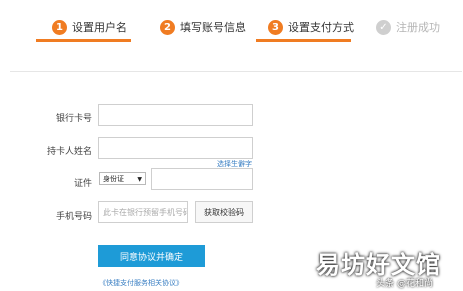 This screenshot has width=463, height=291. What do you see at coordinates (175, 148) in the screenshot?
I see `holder-name-input` at bounding box center [175, 148].